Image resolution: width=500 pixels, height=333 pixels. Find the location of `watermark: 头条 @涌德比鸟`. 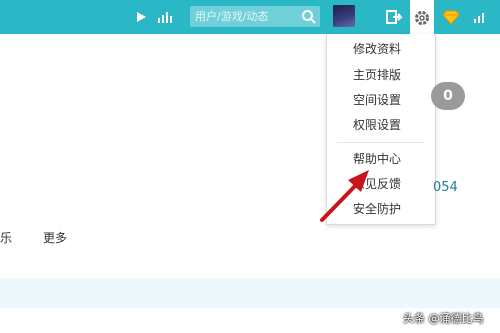

watermark: 头条 @涌德比鸟 is located at coordinates (443, 318).